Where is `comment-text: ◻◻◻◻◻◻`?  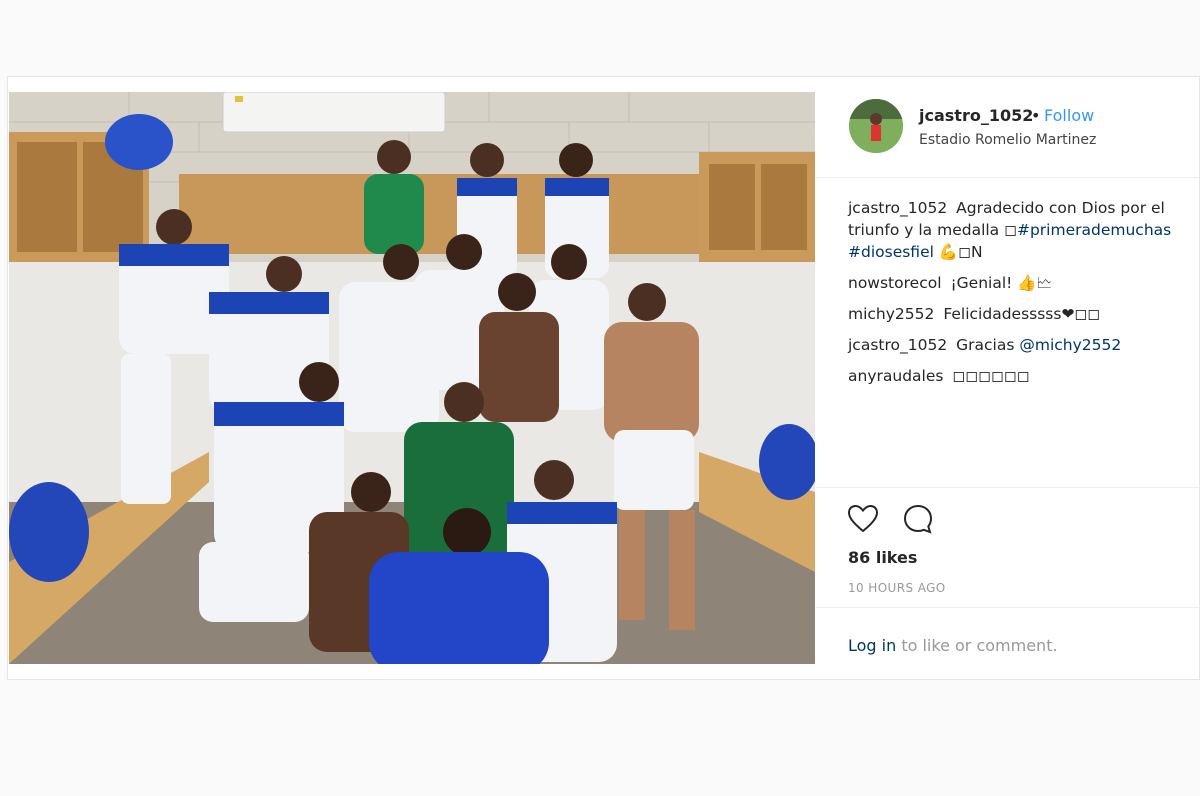
comment-text: ◻◻◻◻◻◻ is located at coordinates (991, 376).